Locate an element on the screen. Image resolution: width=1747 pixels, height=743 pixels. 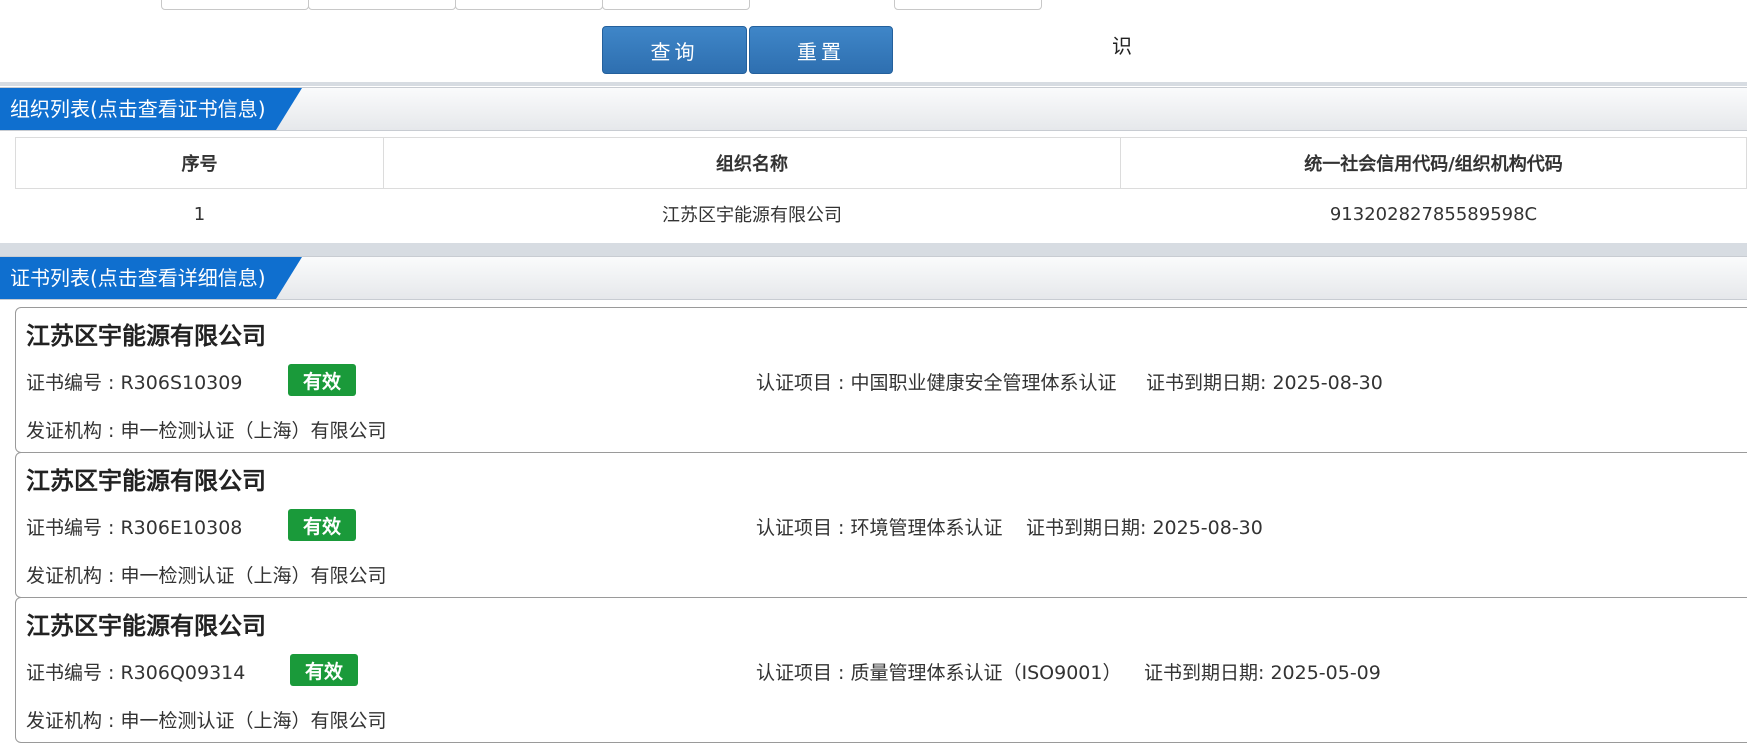
row-org-code: 91320282785589598C is located at coordinates (1433, 214).